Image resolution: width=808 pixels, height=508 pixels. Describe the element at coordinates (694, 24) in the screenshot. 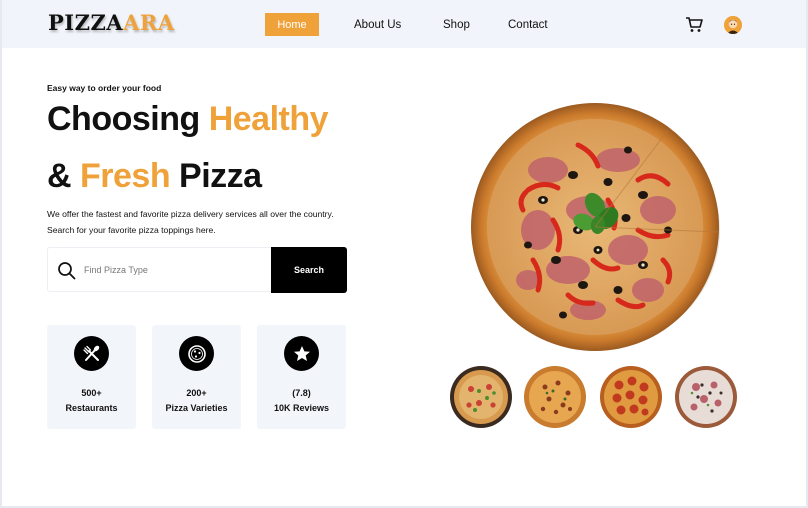

I see `cart-icon` at that location.